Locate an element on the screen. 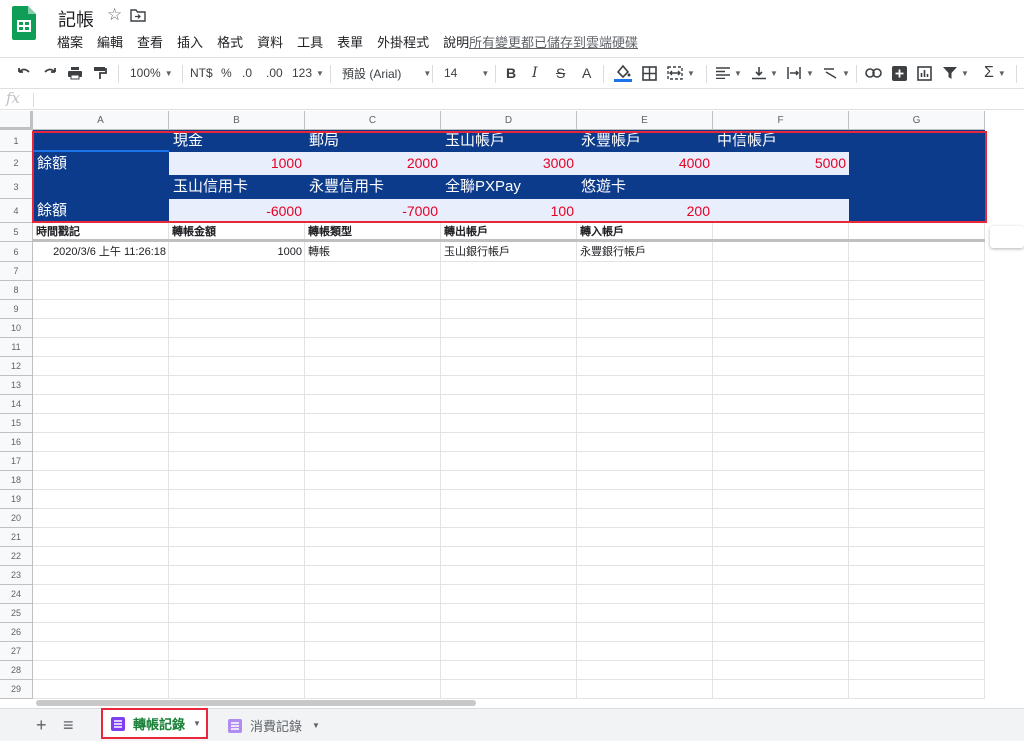 The height and width of the screenshot is (742, 1024). decrease-decimal-button: .0 is located at coordinates (247, 73).